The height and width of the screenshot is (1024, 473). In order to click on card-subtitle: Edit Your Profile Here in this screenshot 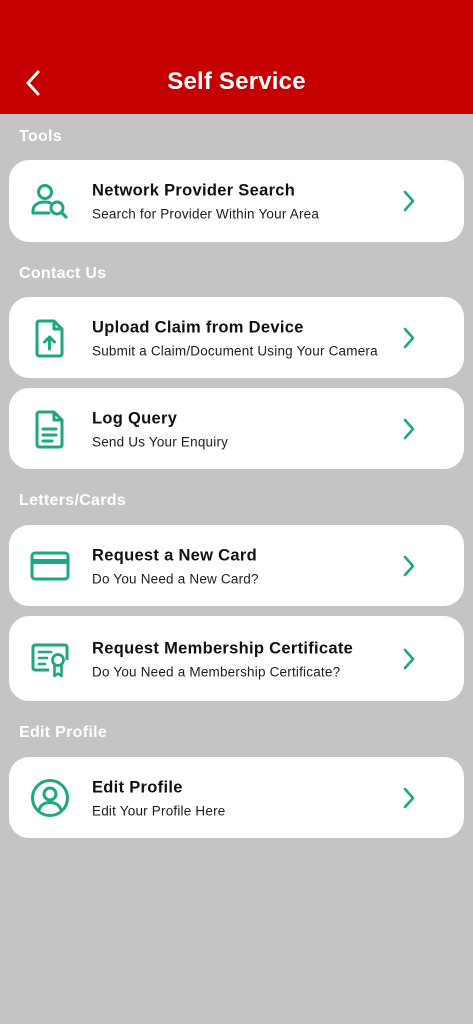, I will do `click(159, 810)`.